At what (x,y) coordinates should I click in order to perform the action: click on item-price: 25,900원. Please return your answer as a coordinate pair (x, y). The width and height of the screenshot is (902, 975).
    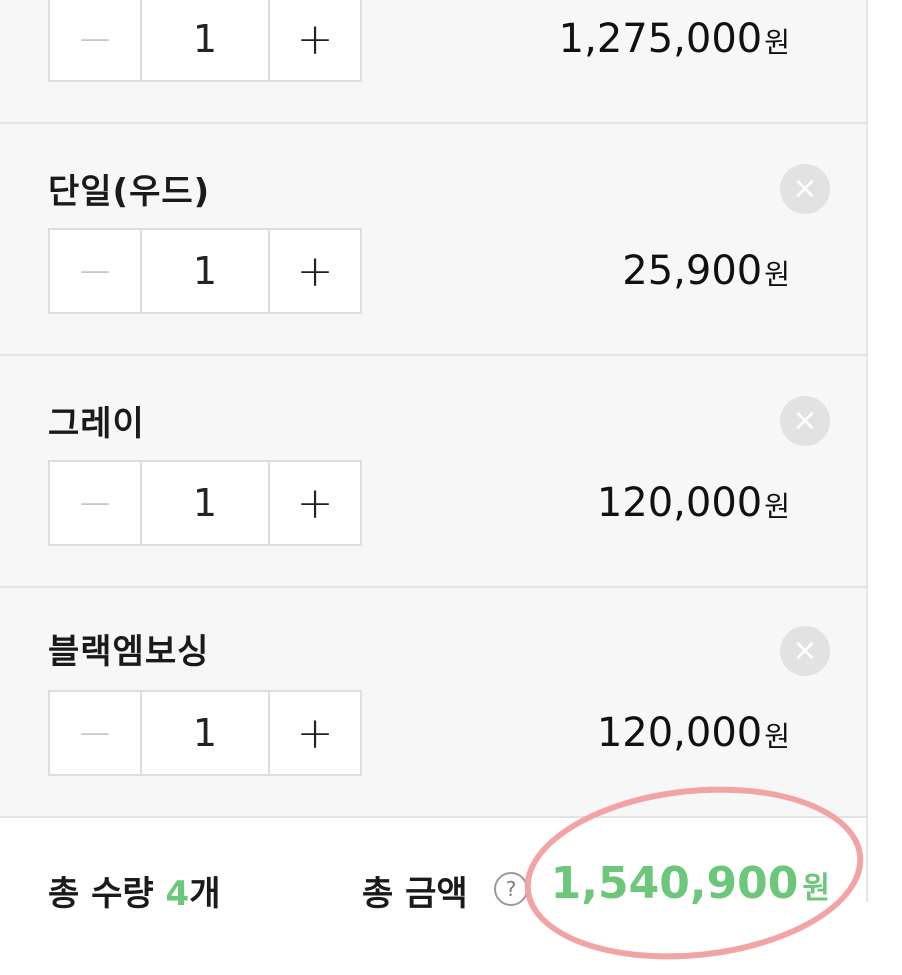
    Looking at the image, I should click on (706, 271).